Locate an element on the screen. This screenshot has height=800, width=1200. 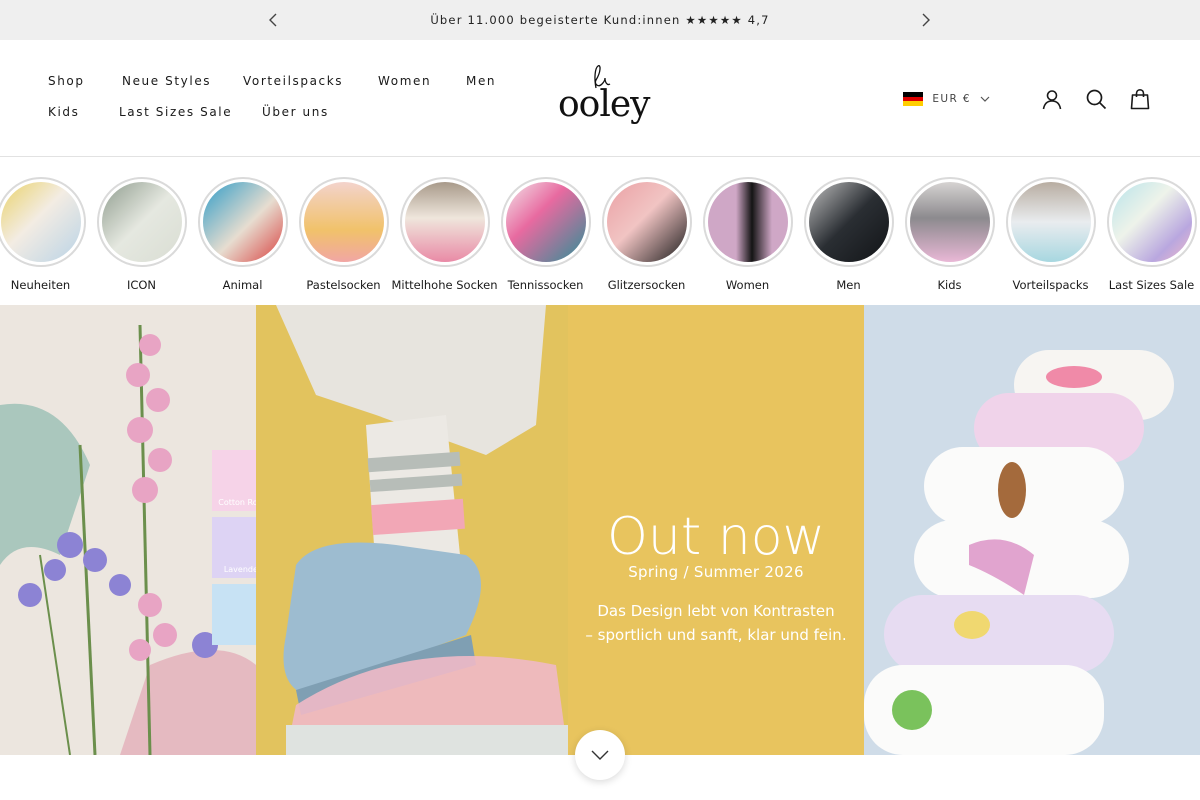
bag-icon is located at coordinates (1140, 99).